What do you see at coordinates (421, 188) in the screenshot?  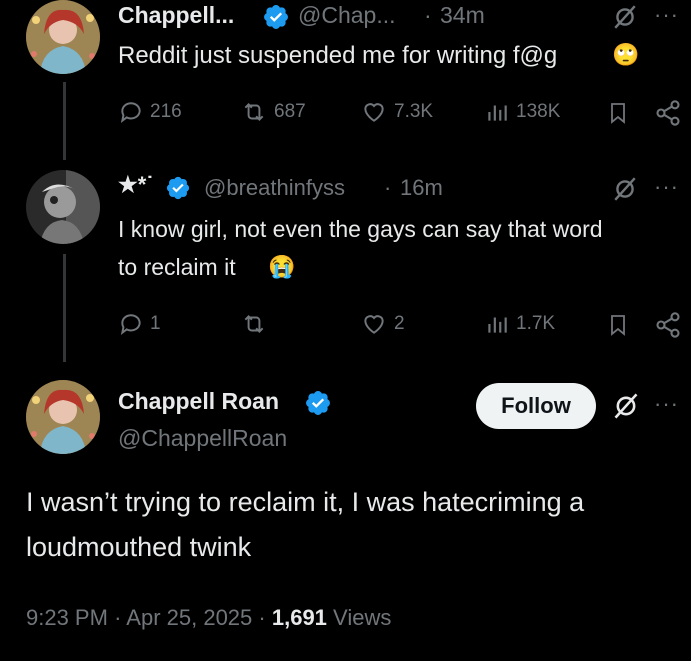 I see `tweet2-timestamp: 16m` at bounding box center [421, 188].